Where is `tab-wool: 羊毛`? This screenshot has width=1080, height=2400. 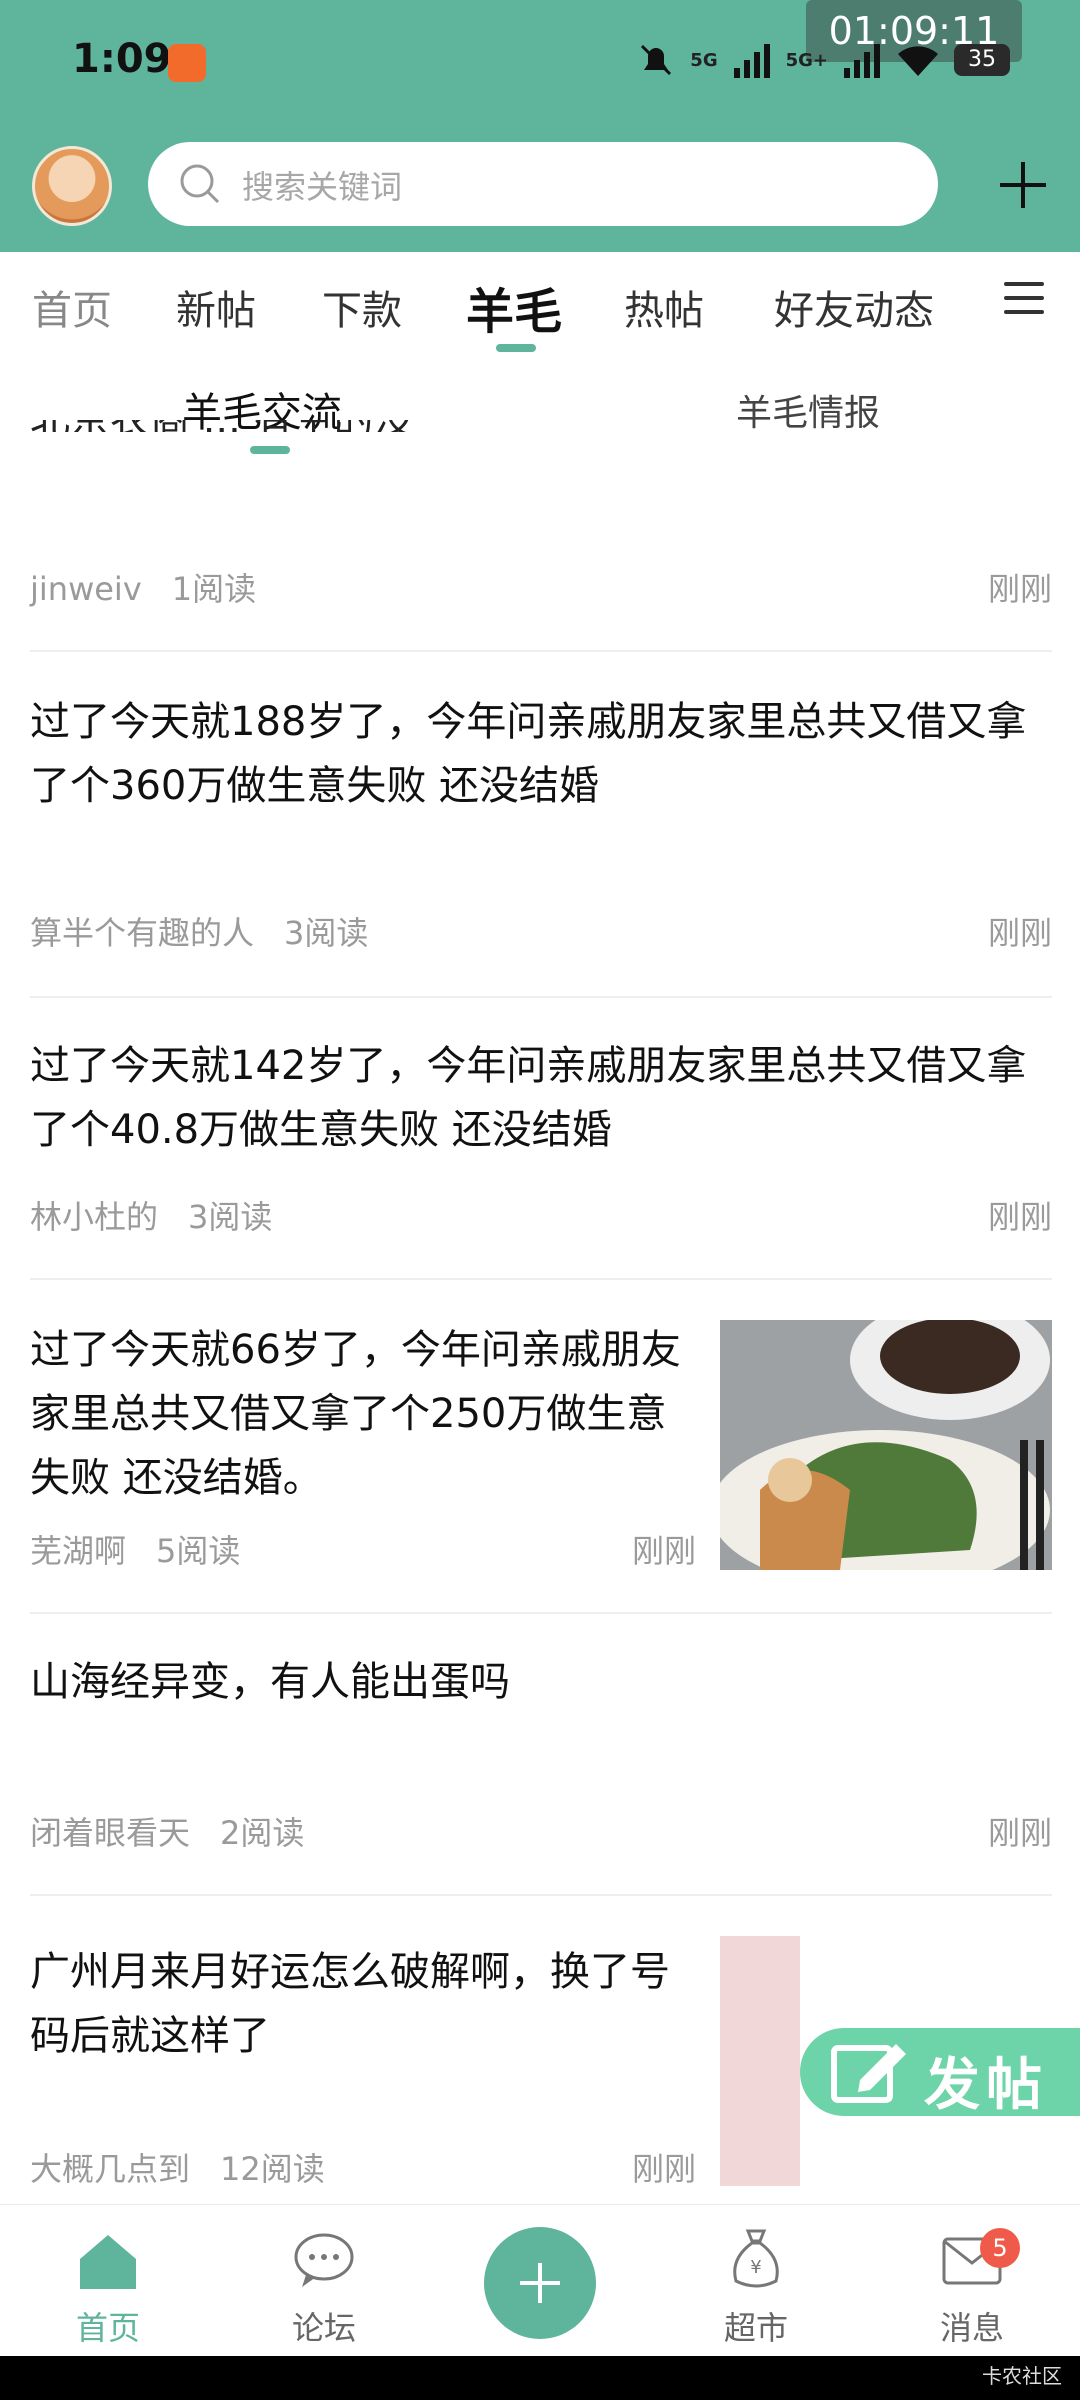
tab-wool: 羊毛 is located at coordinates (514, 307).